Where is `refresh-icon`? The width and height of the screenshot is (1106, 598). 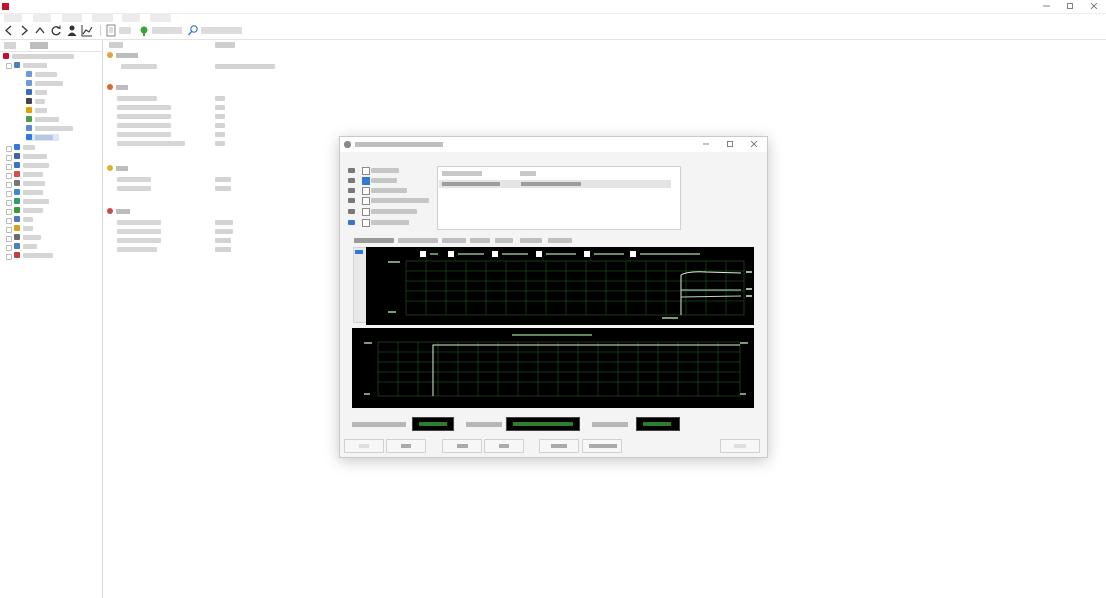 refresh-icon is located at coordinates (56, 30).